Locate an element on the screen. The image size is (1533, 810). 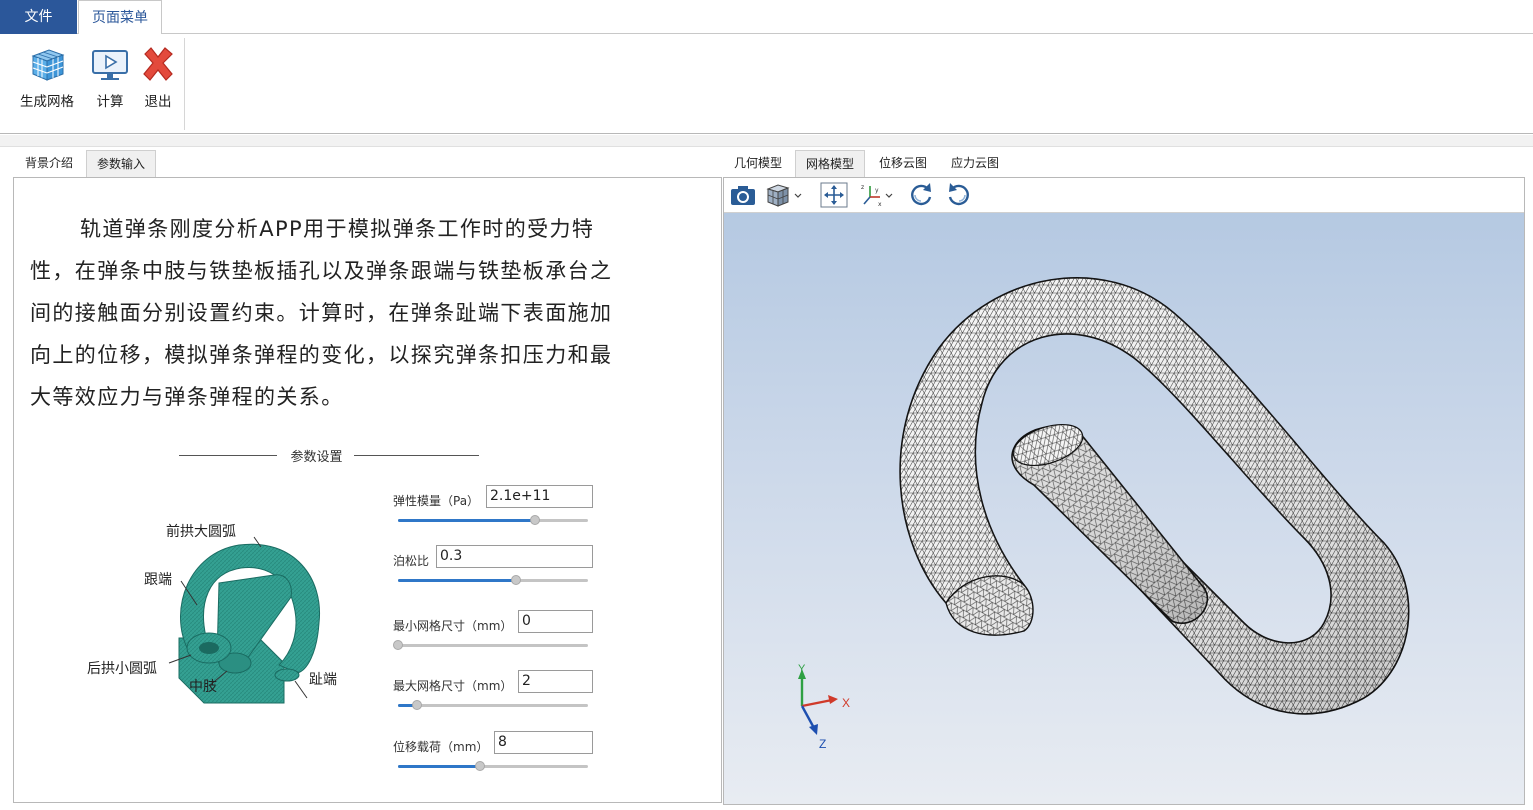
ribbon-separator is located at coordinates (766, 141).